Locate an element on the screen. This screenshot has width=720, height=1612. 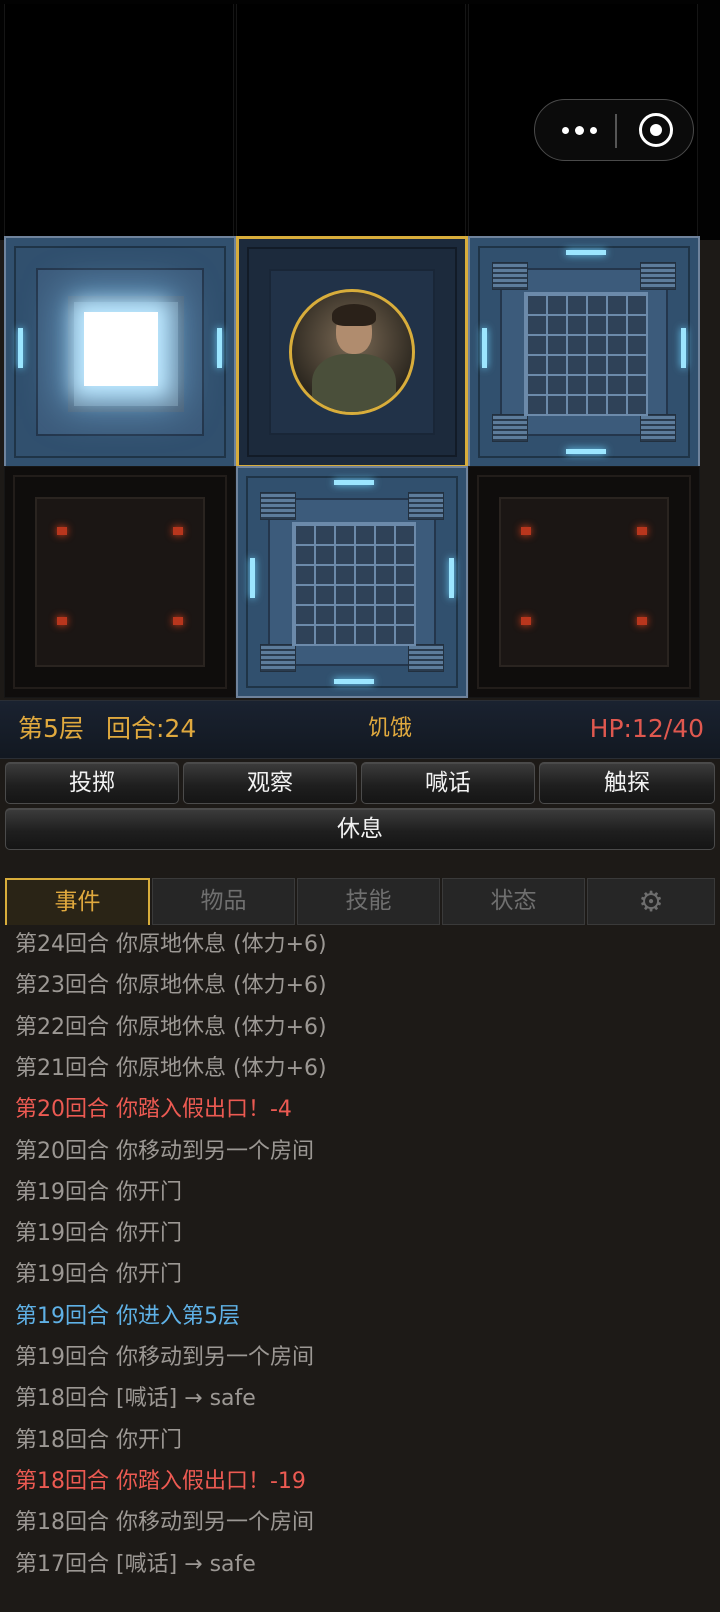
log-entry: 第18回合 你移动到另一个房间 is located at coordinates (164, 1523).